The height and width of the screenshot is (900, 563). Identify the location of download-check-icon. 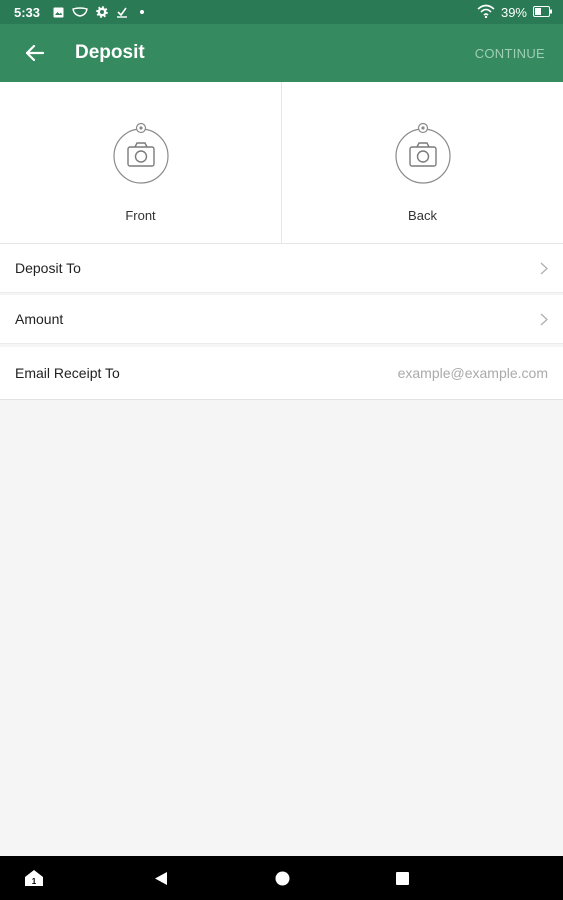
(122, 12).